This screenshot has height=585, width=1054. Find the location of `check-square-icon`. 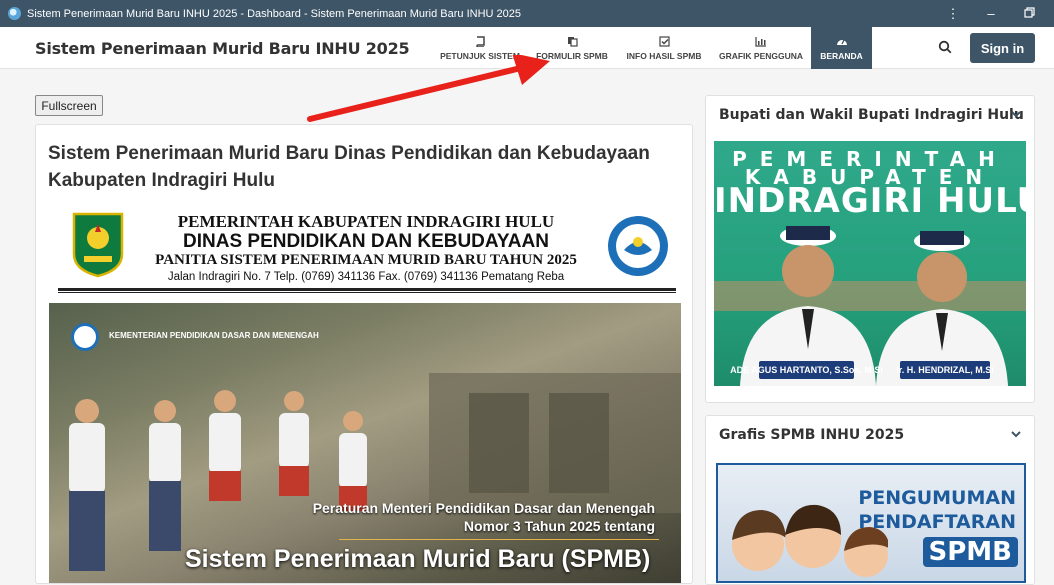

check-square-icon is located at coordinates (664, 41).